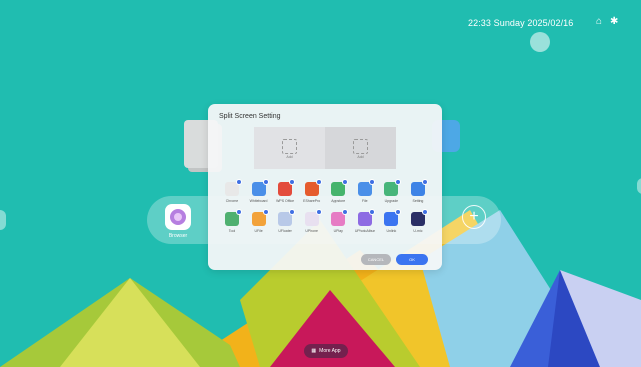  Describe the element at coordinates (419, 187) in the screenshot. I see `setting-icon` at that location.